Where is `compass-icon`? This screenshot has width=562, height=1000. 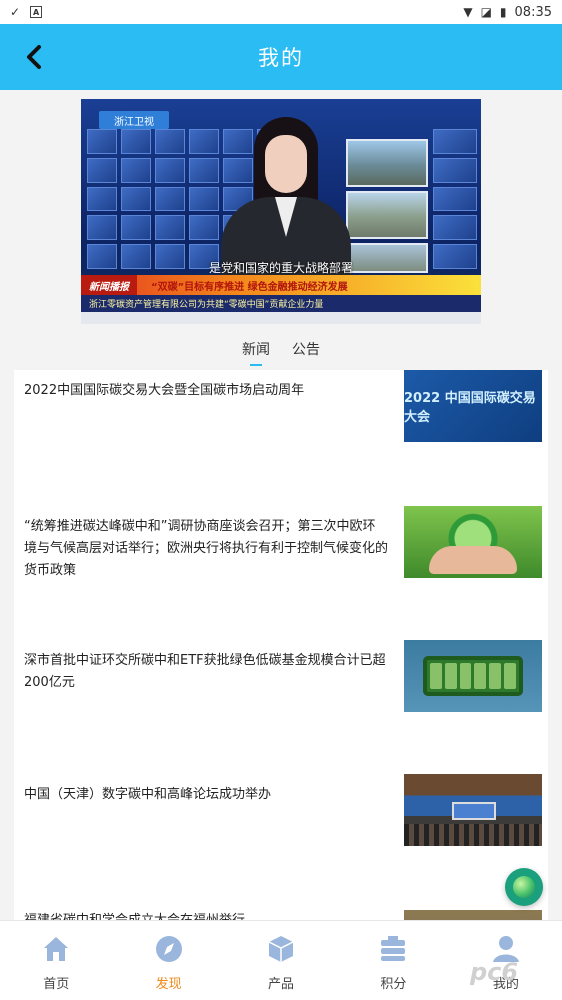
compass-icon is located at coordinates (169, 949).